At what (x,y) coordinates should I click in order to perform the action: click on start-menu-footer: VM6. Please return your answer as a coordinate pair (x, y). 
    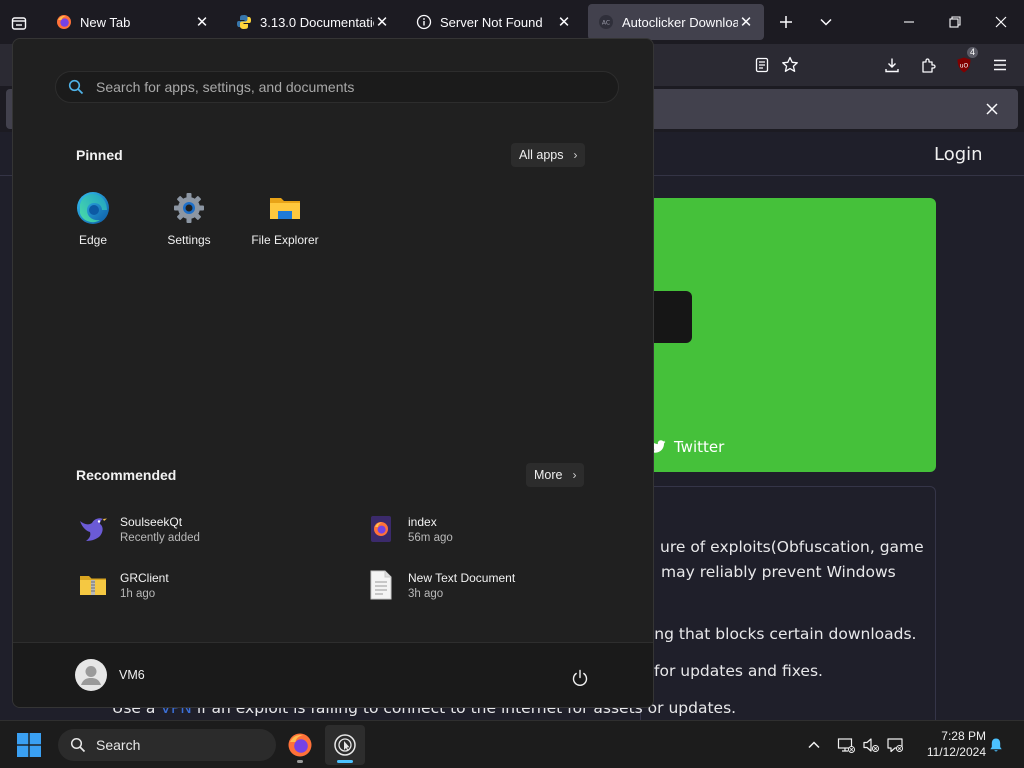
    Looking at the image, I should click on (333, 674).